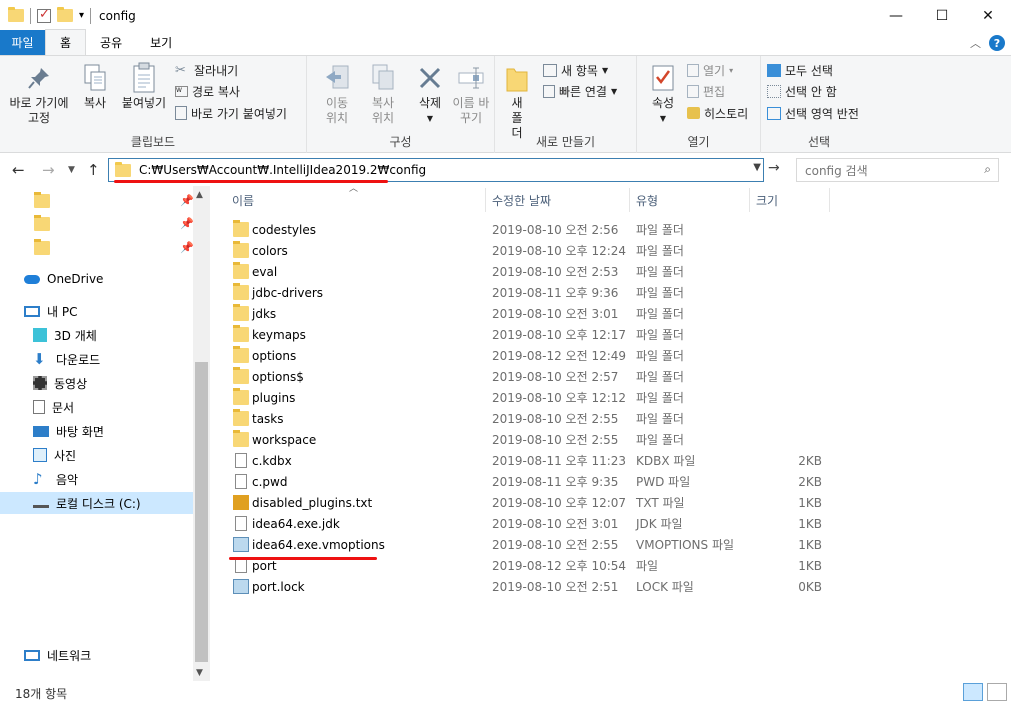 The height and width of the screenshot is (705, 1011). I want to click on sidebar-item-label: 다운로드, so click(78, 359).